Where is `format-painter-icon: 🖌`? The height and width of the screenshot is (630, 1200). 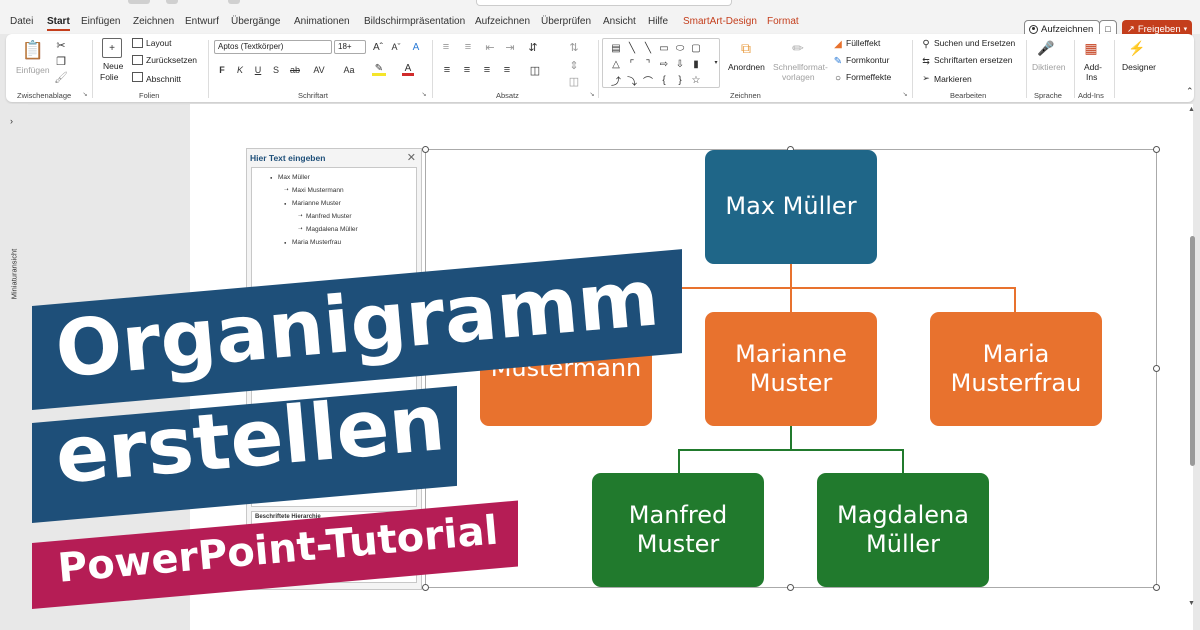
format-painter-icon: 🖌 is located at coordinates (61, 77).